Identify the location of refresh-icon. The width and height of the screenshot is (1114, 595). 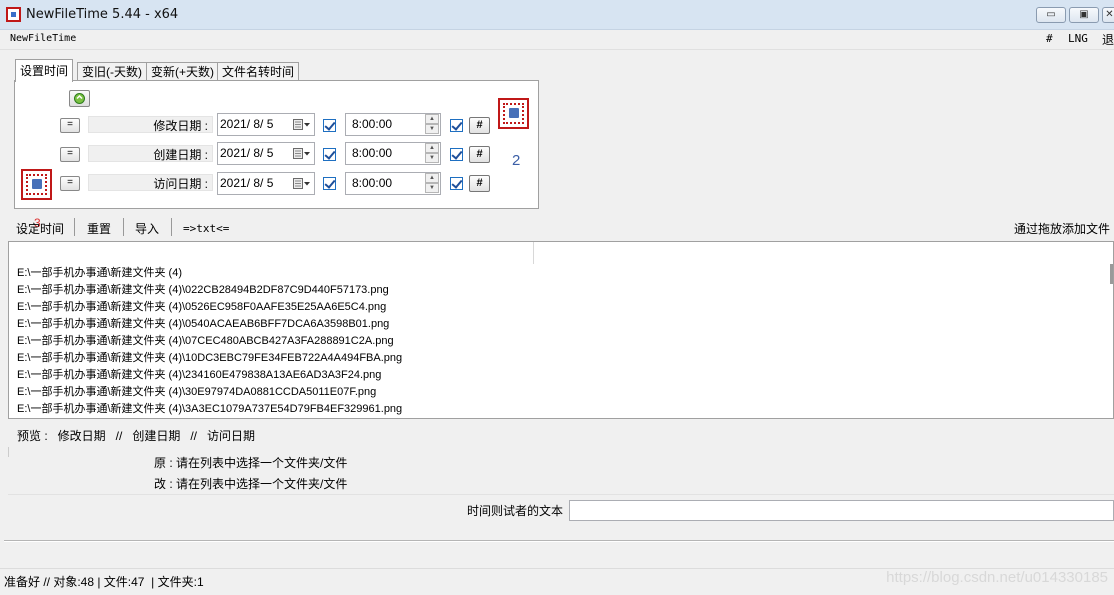
(79, 98).